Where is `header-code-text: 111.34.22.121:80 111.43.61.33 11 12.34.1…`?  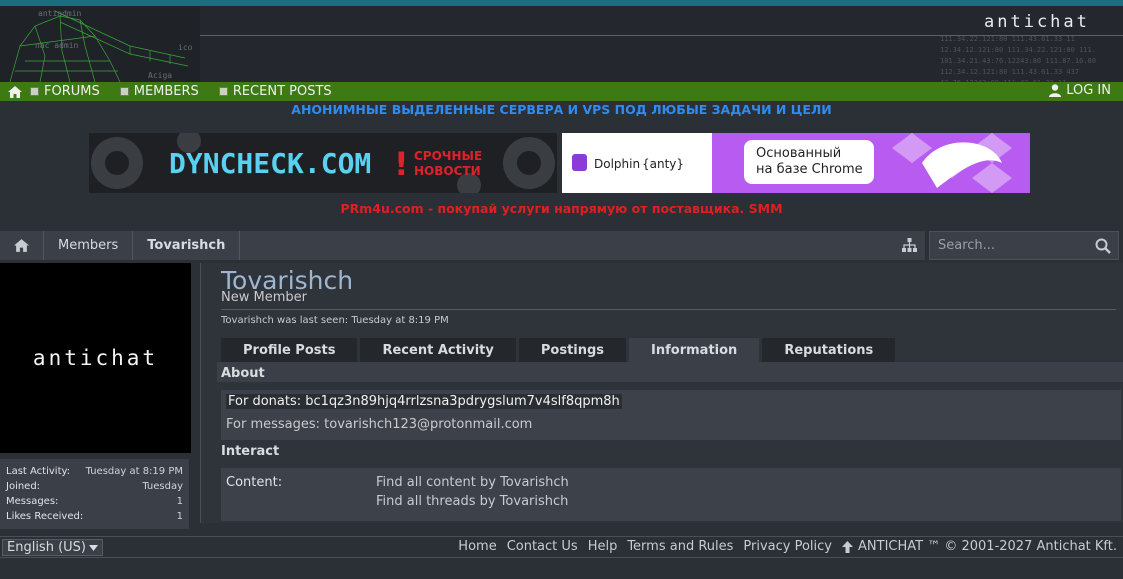 header-code-text: 111.34.22.121:80 111.43.61.33 11 12.34.1… is located at coordinates (1018, 58).